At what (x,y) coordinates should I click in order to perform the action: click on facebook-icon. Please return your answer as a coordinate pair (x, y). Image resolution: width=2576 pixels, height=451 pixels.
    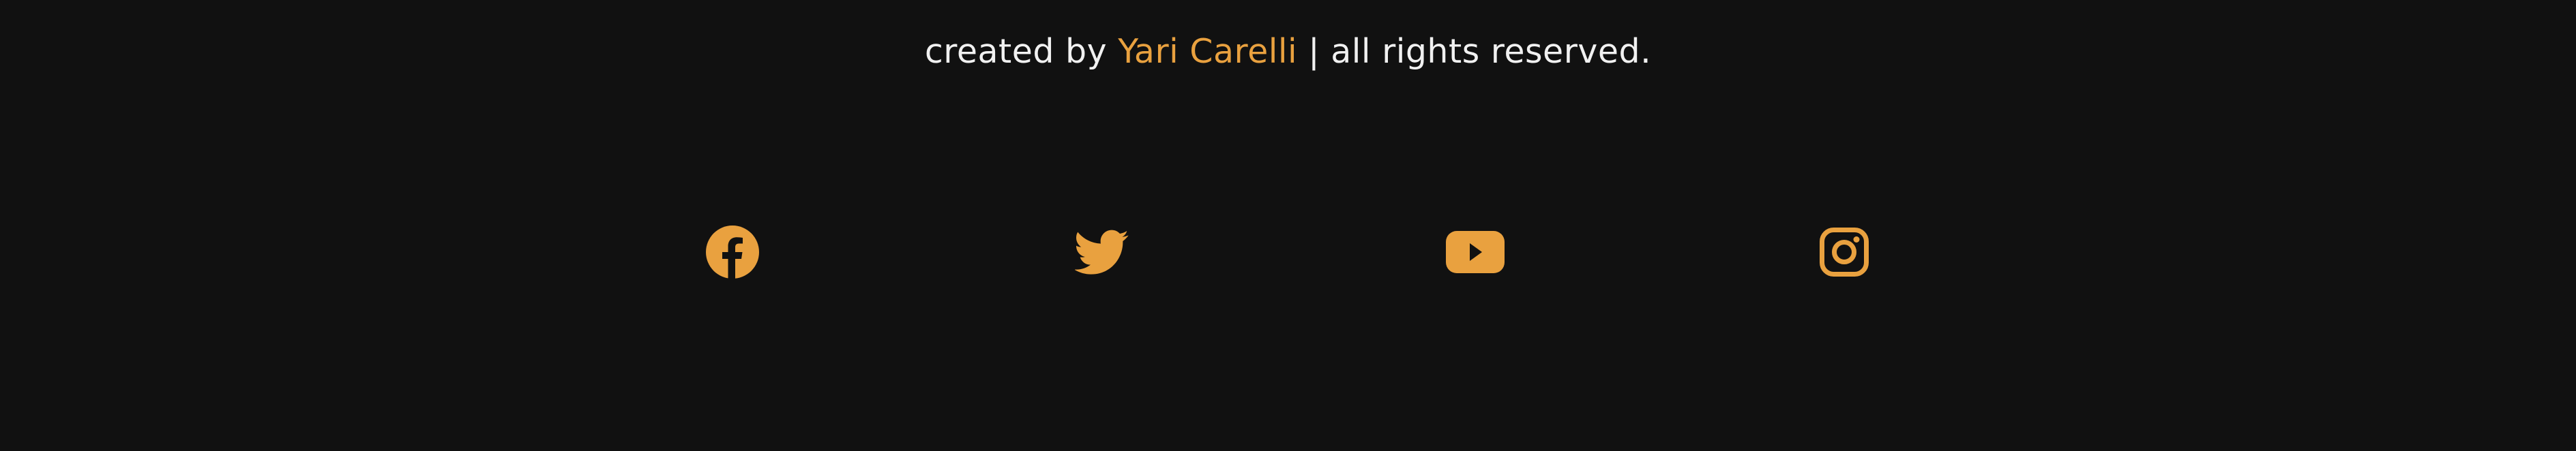
    Looking at the image, I should click on (732, 252).